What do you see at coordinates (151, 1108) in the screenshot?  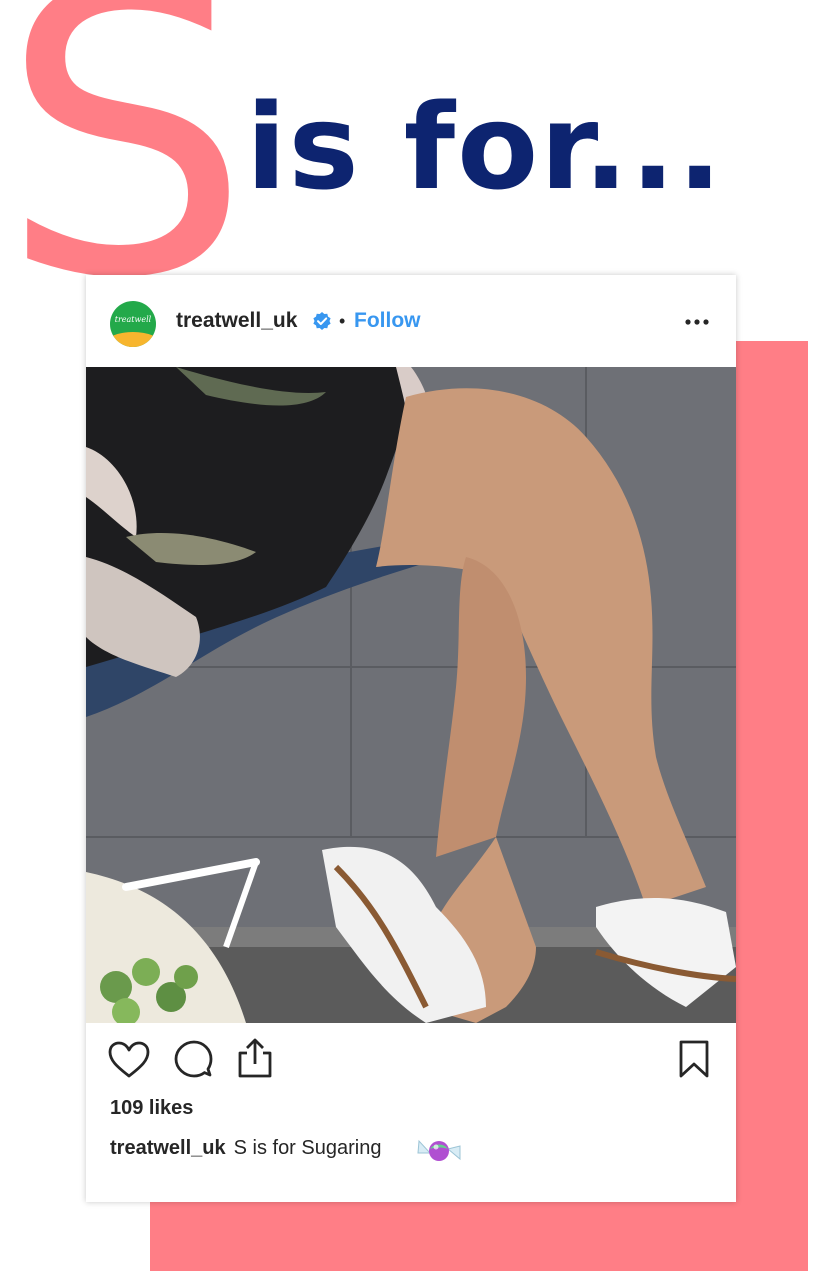 I see `likes-count: 109 likes` at bounding box center [151, 1108].